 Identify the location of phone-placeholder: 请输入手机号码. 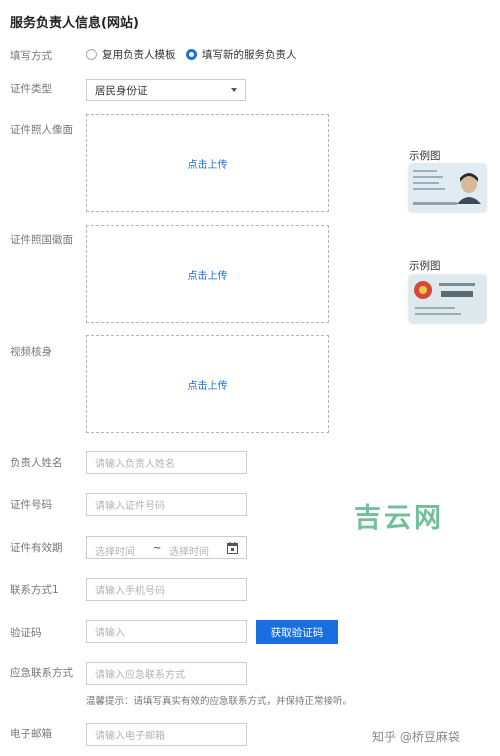
(130, 591).